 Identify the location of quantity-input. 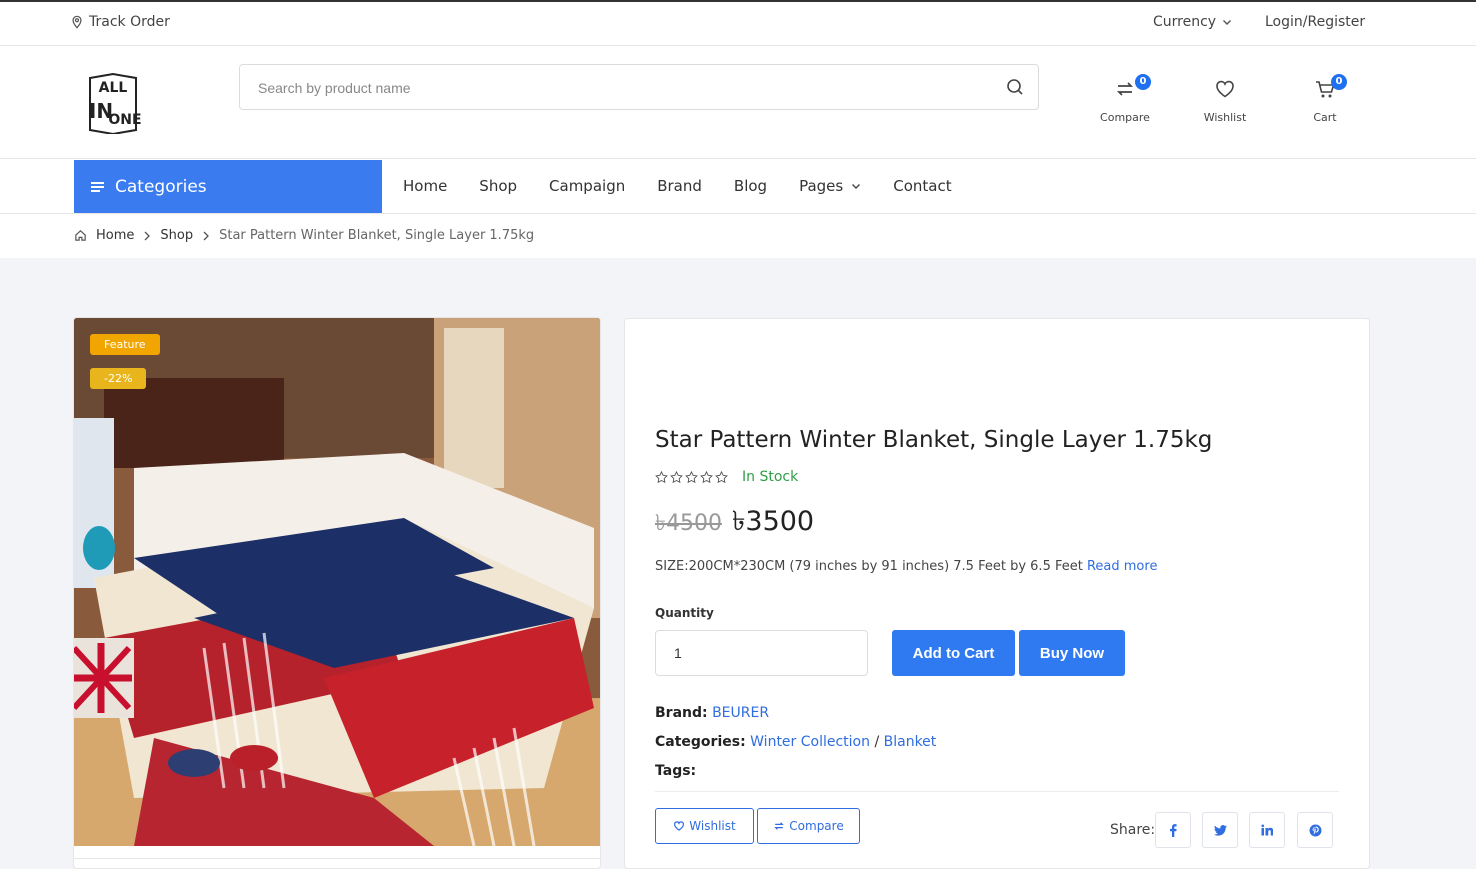
(761, 653).